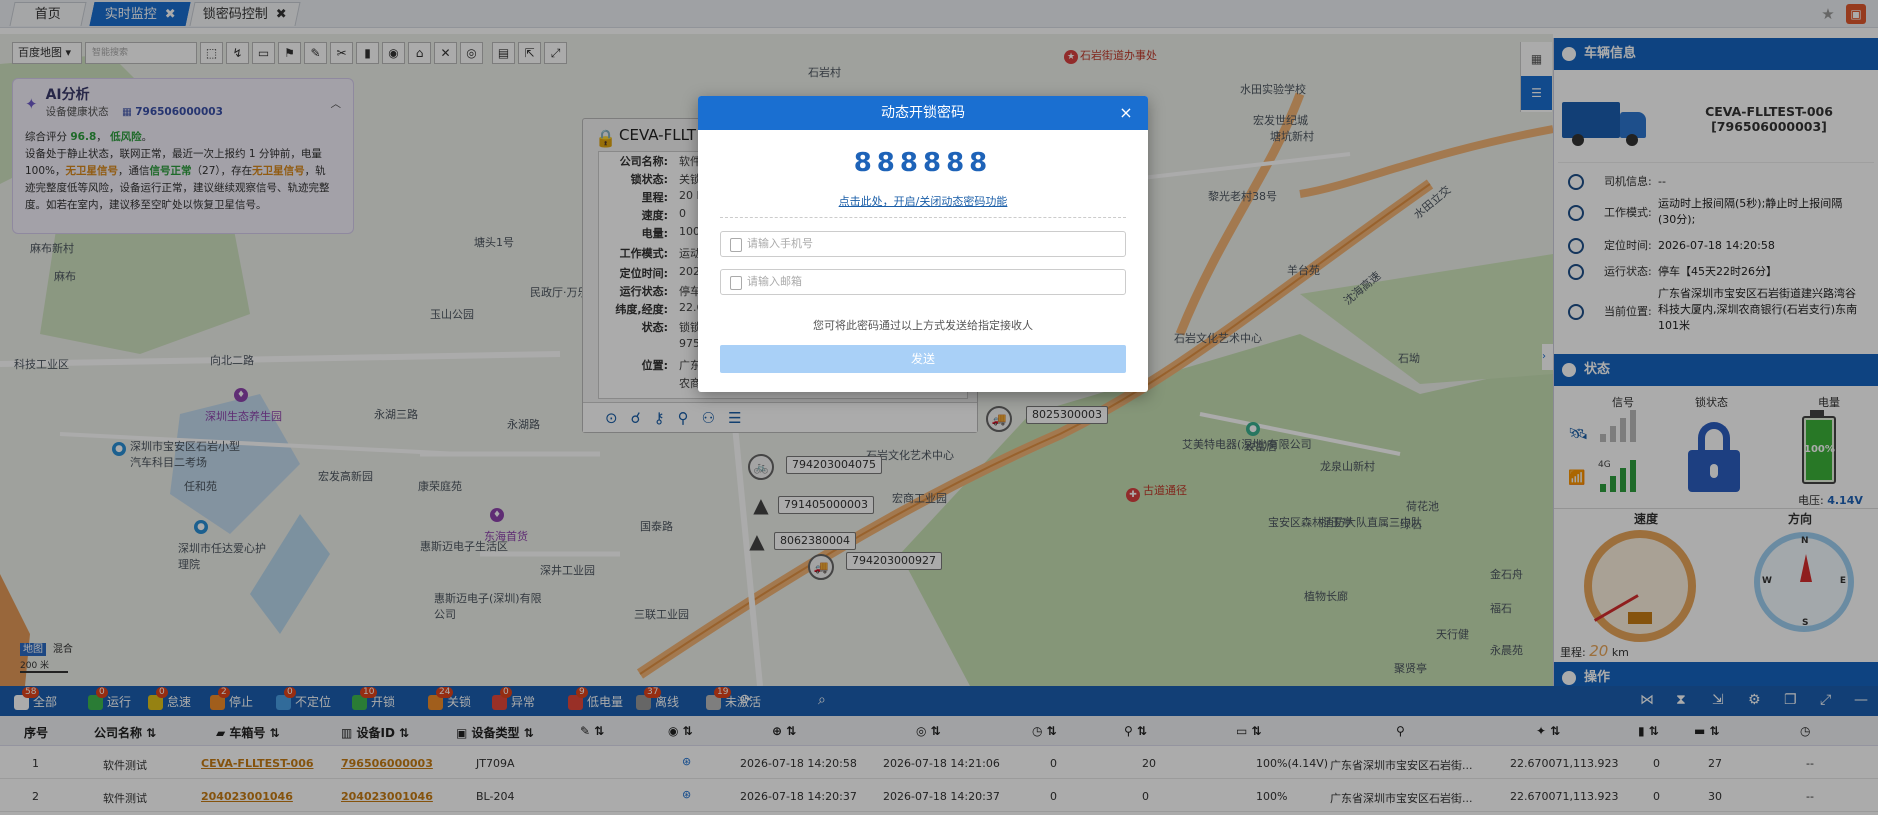 The height and width of the screenshot is (815, 1878). I want to click on dialog-note: 您可将此密码通过以上方式发送给指定接收人, so click(923, 325).